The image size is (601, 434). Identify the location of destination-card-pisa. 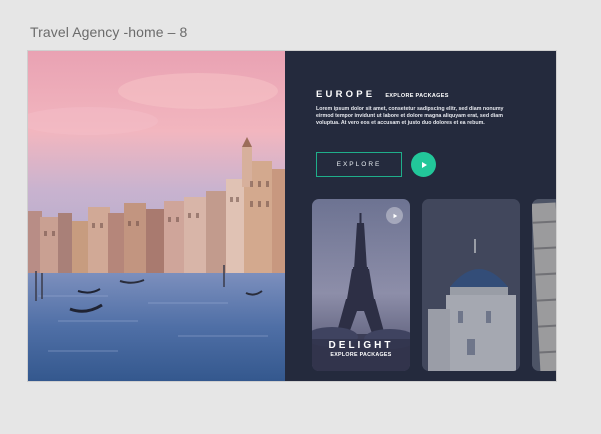
(544, 285).